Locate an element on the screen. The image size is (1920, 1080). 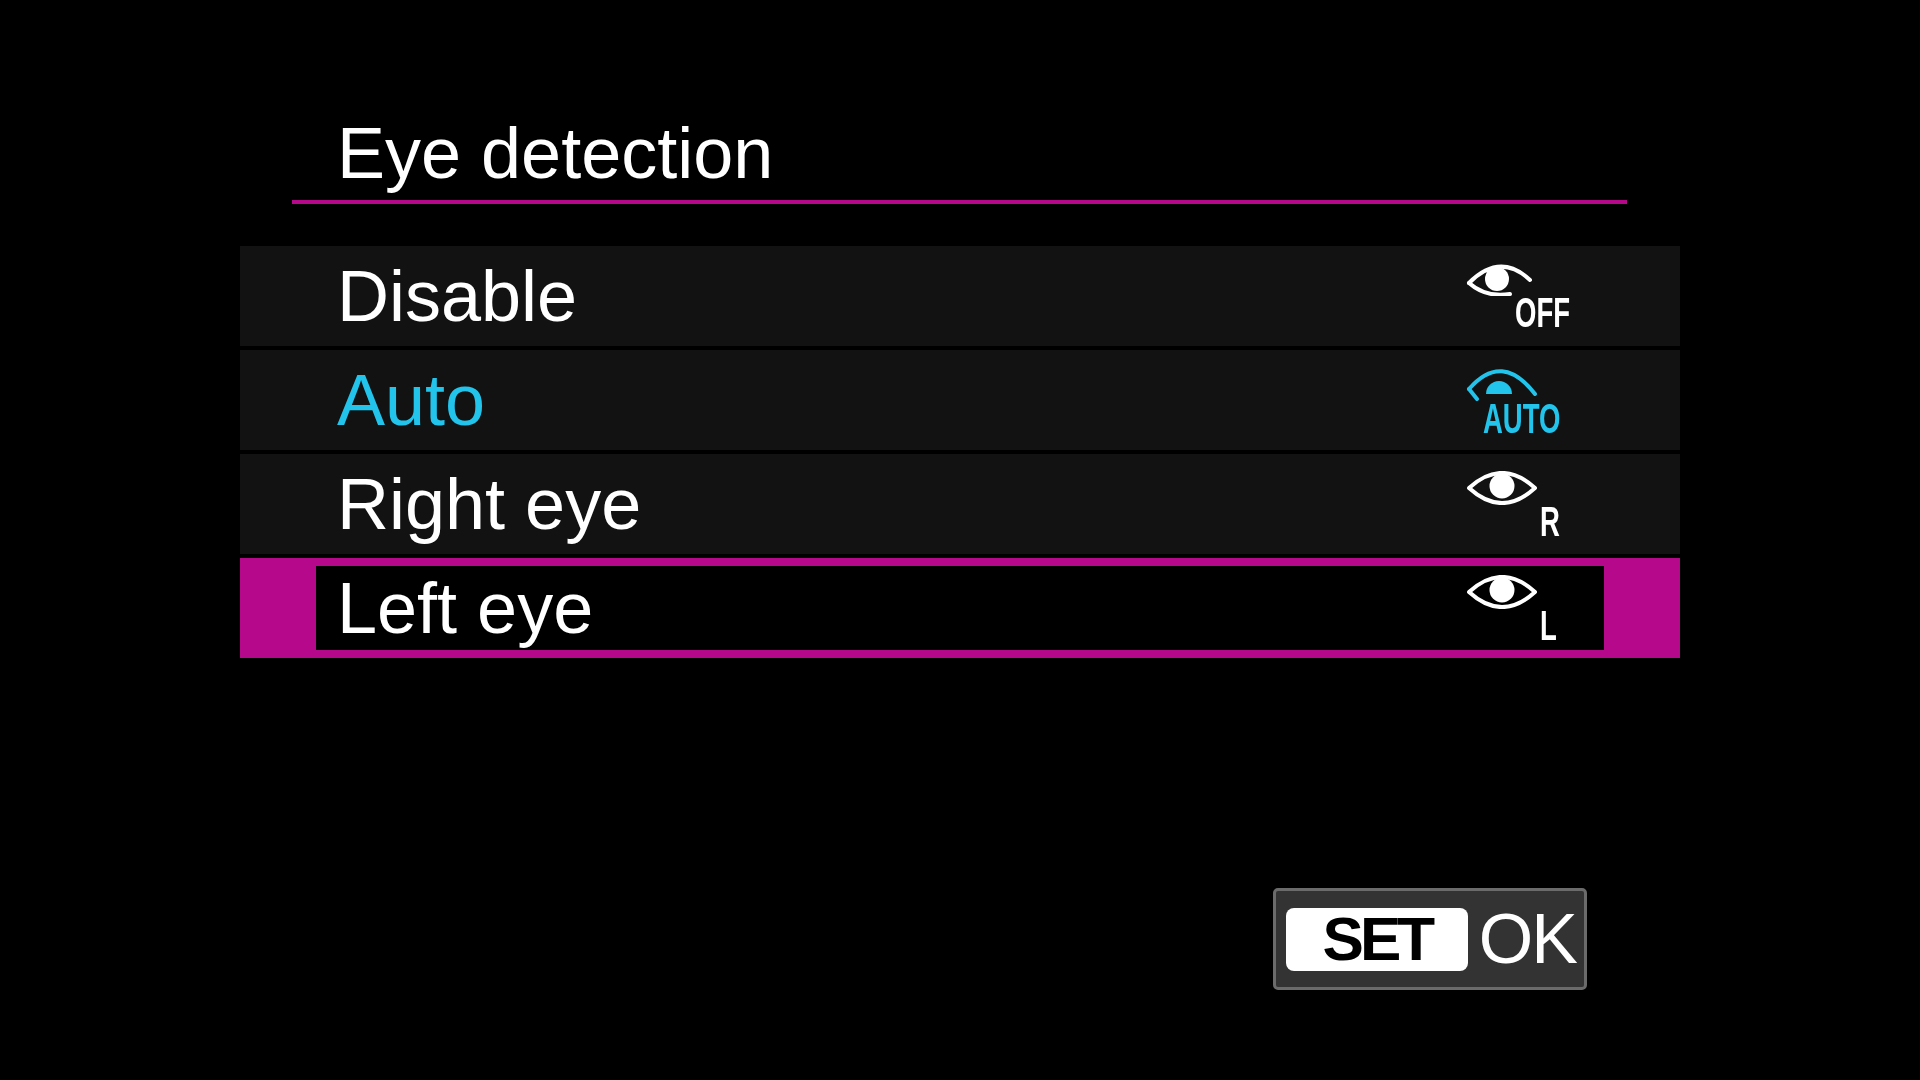
mode-label: R is located at coordinates (1550, 521).